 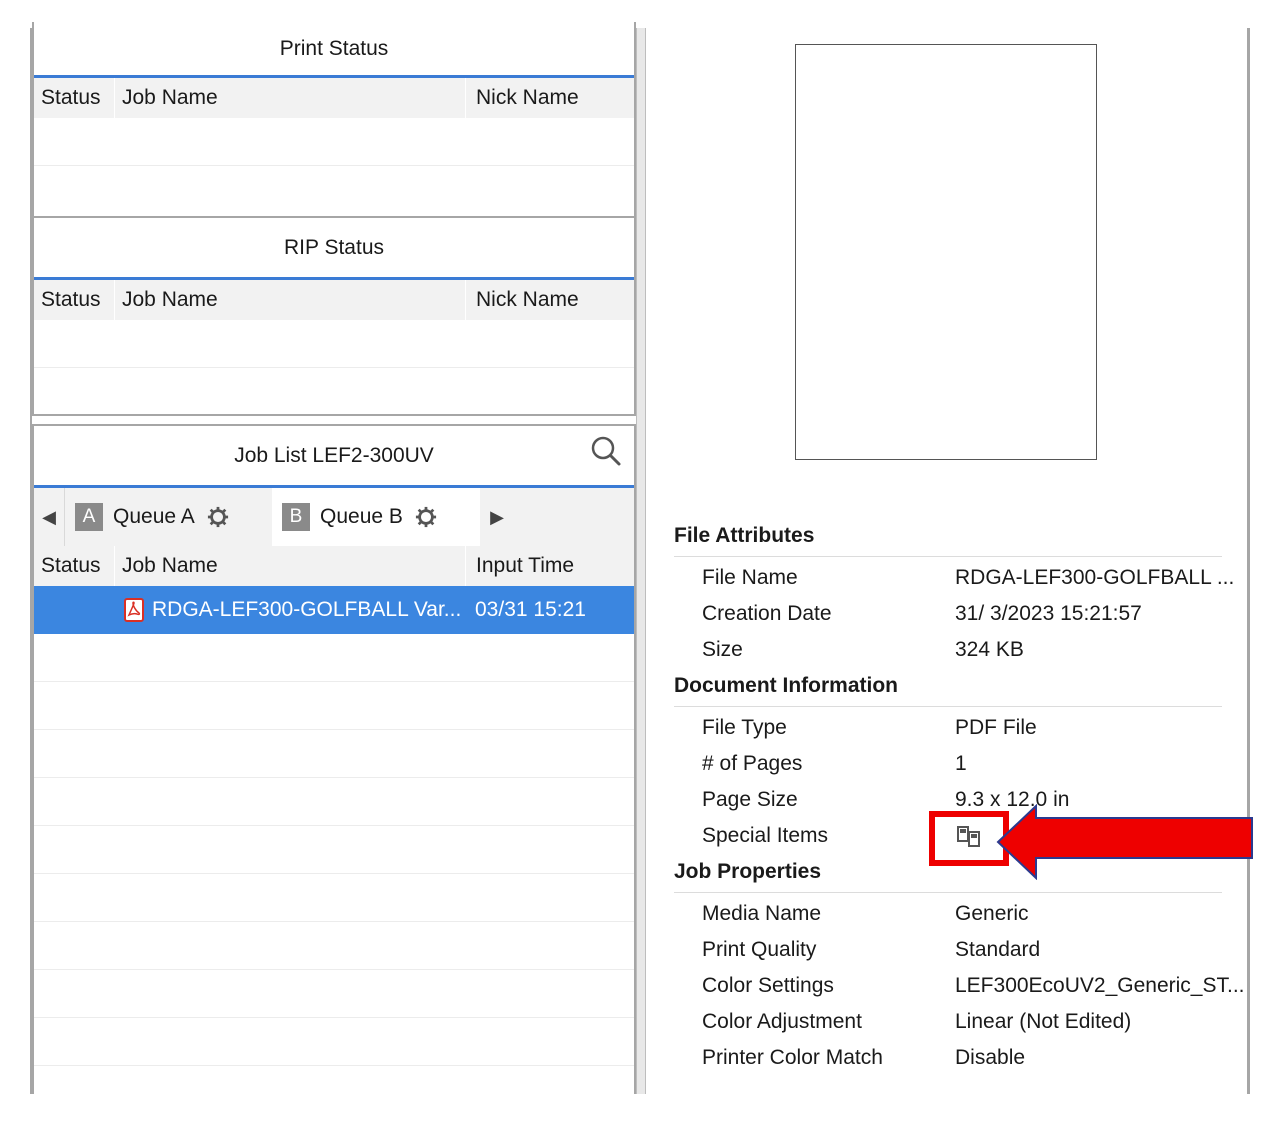 I want to click on attr-label: Special Items, so click(x=765, y=835).